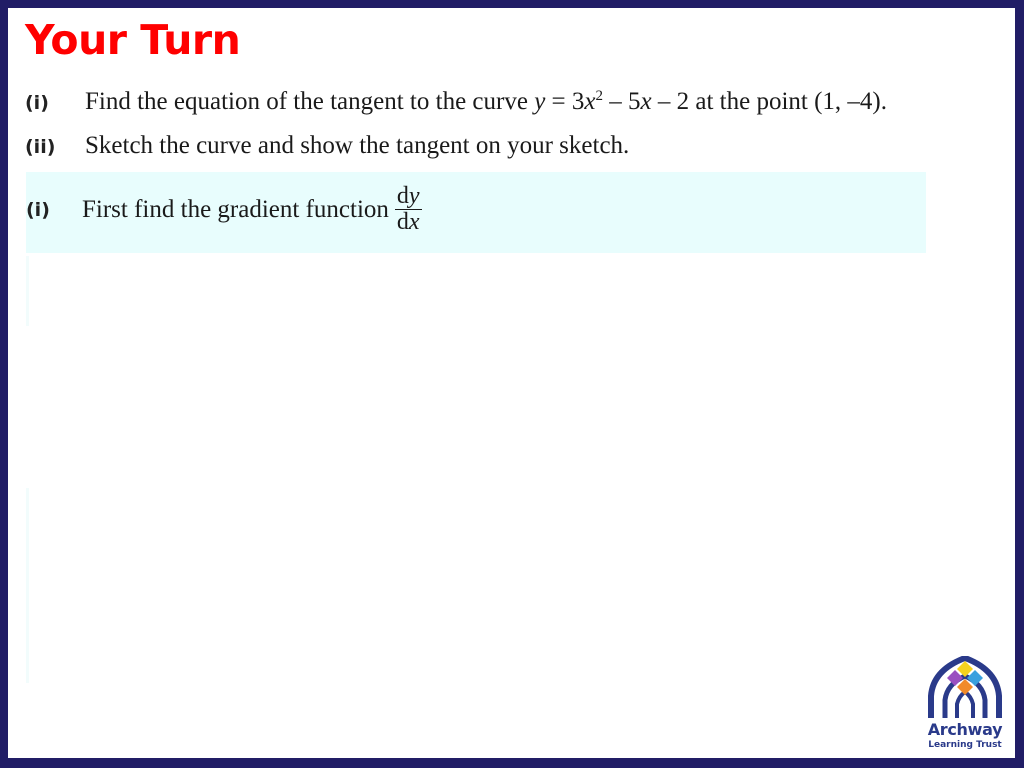 The image size is (1024, 768). What do you see at coordinates (37, 103) in the screenshot?
I see `question-label: (i)` at bounding box center [37, 103].